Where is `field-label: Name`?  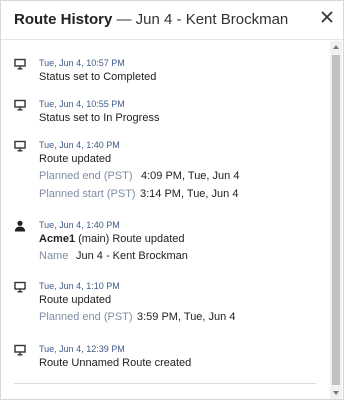
field-label: Name is located at coordinates (54, 256).